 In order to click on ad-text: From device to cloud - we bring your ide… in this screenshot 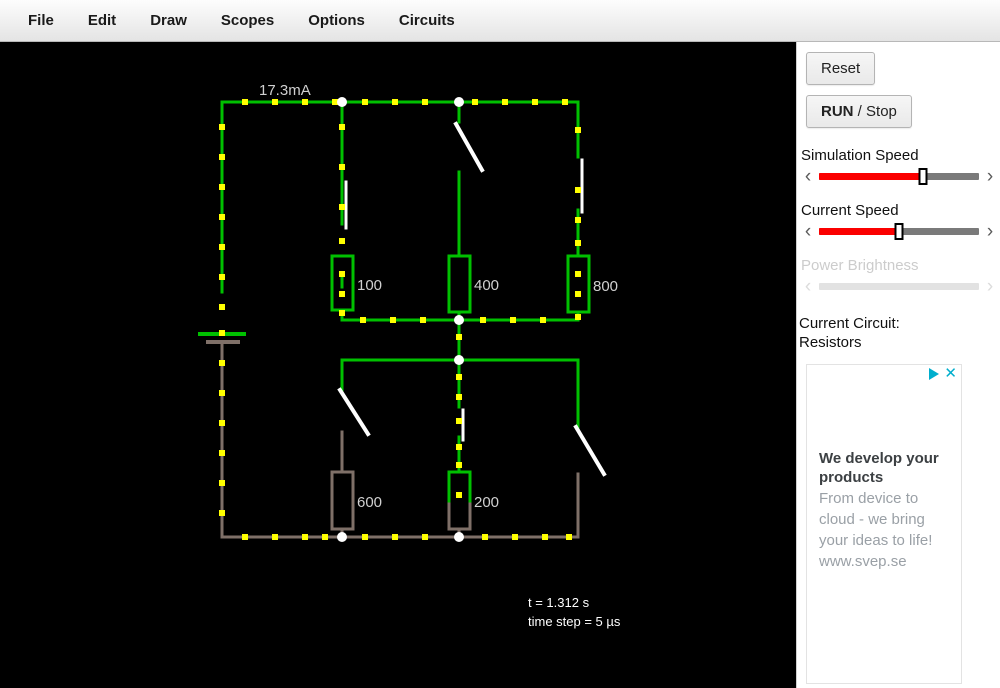, I will do `click(876, 530)`.